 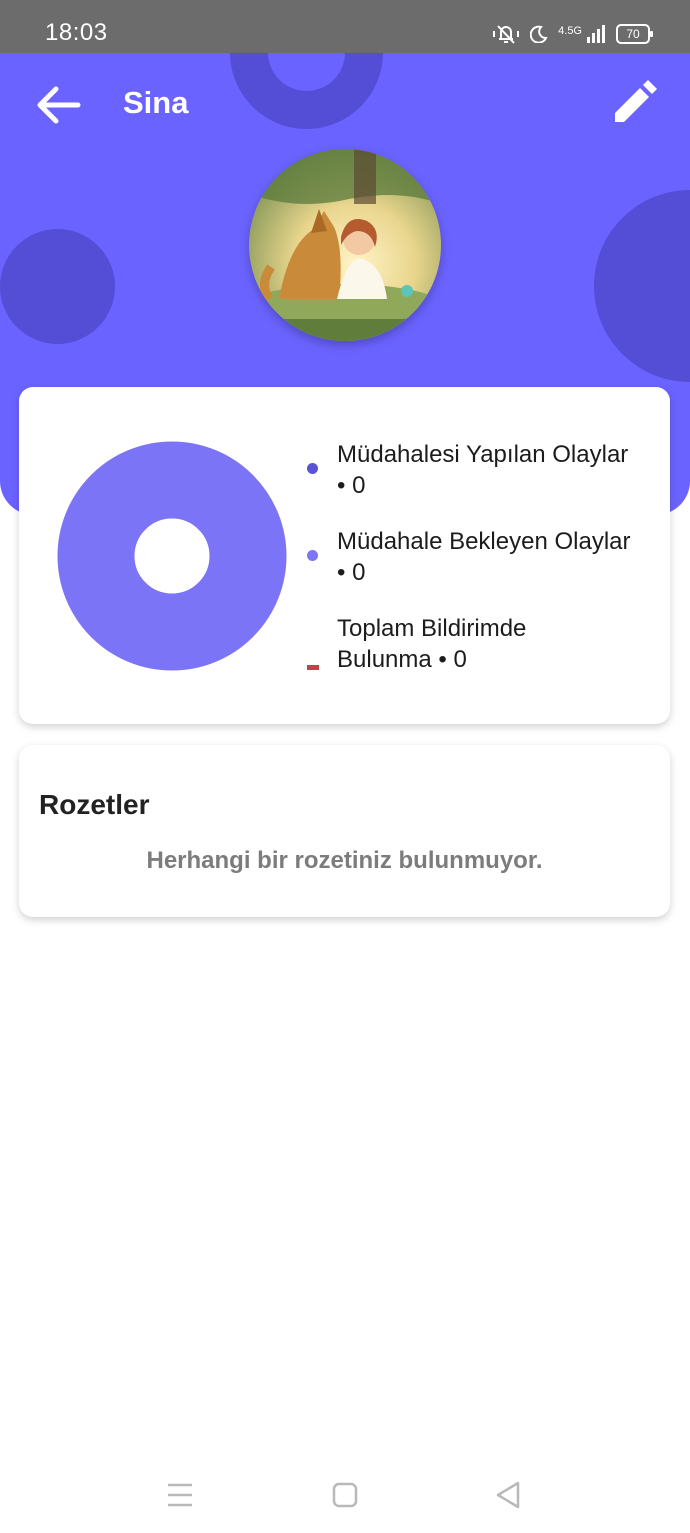 I want to click on badges-title: Rozetler, so click(x=94, y=804).